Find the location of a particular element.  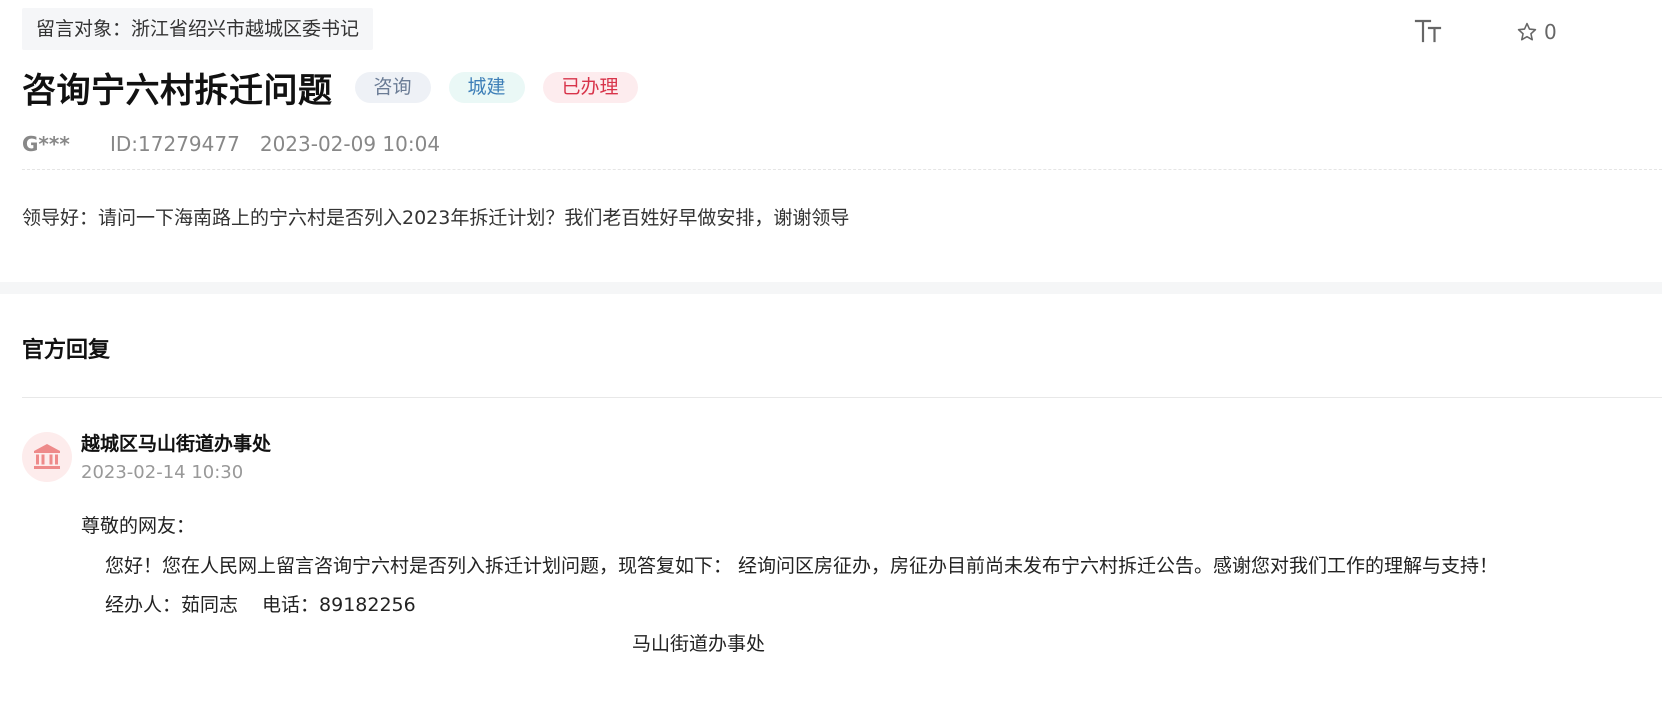

section-separator is located at coordinates (831, 288).